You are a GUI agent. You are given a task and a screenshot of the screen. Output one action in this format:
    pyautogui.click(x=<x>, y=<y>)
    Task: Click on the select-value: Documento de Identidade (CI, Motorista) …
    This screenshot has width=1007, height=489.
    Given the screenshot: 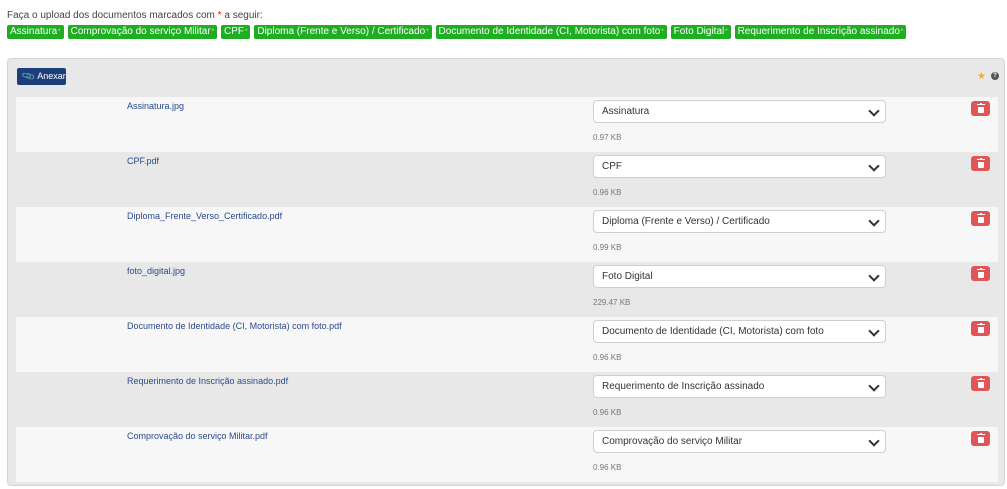 What is the action you would take?
    pyautogui.click(x=713, y=331)
    